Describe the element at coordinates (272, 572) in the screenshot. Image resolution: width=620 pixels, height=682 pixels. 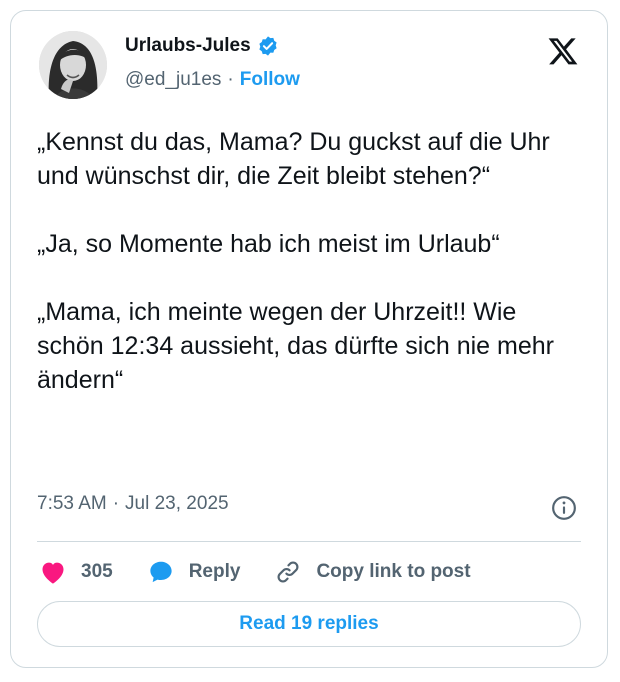
I see `action-bar: 305 Reply Copy link to post` at that location.